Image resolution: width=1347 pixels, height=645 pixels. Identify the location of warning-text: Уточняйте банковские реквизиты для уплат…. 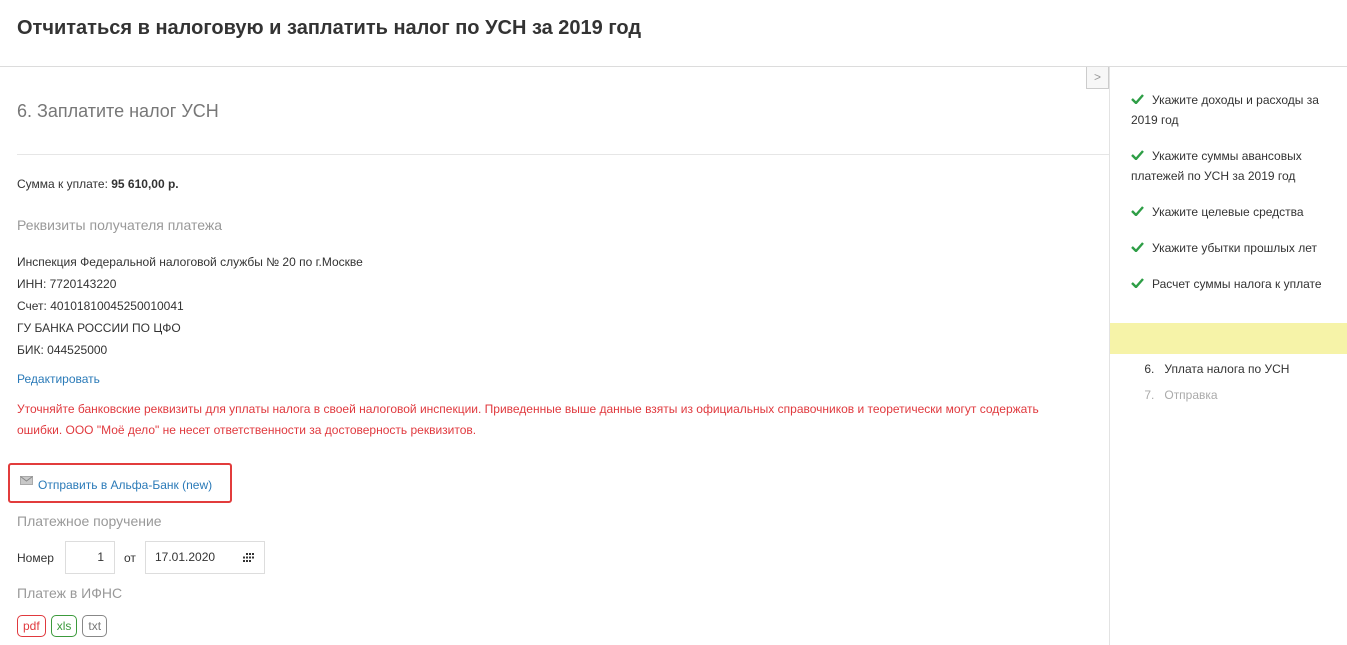
(528, 419).